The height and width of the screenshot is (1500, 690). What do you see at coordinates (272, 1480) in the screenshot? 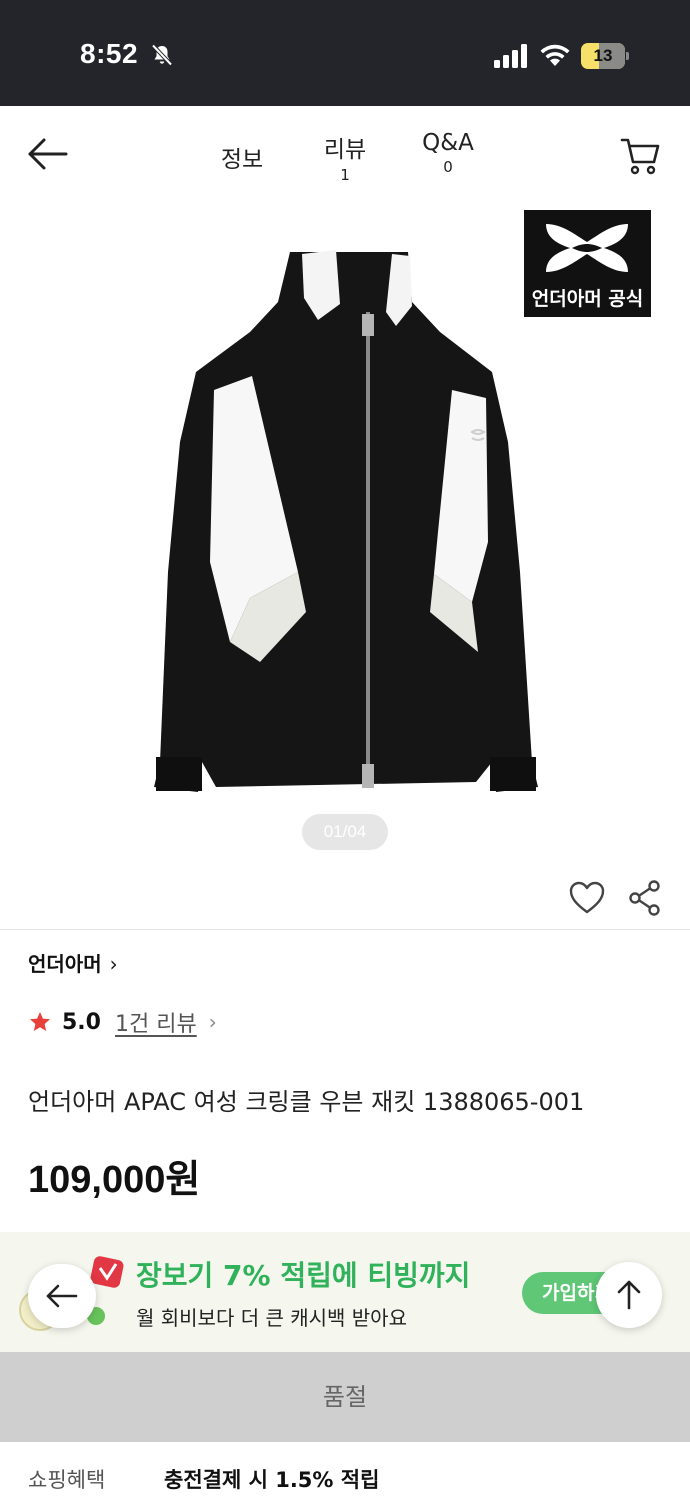
I see `benefit-value: 충전결제 시 1.5% 적립` at bounding box center [272, 1480].